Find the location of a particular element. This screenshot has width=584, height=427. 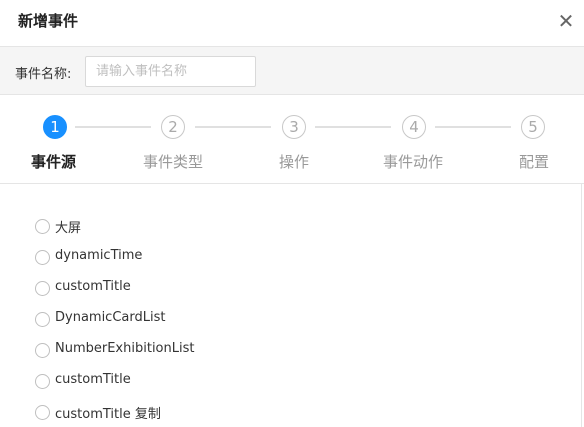

step-4-number: 4 is located at coordinates (414, 127).